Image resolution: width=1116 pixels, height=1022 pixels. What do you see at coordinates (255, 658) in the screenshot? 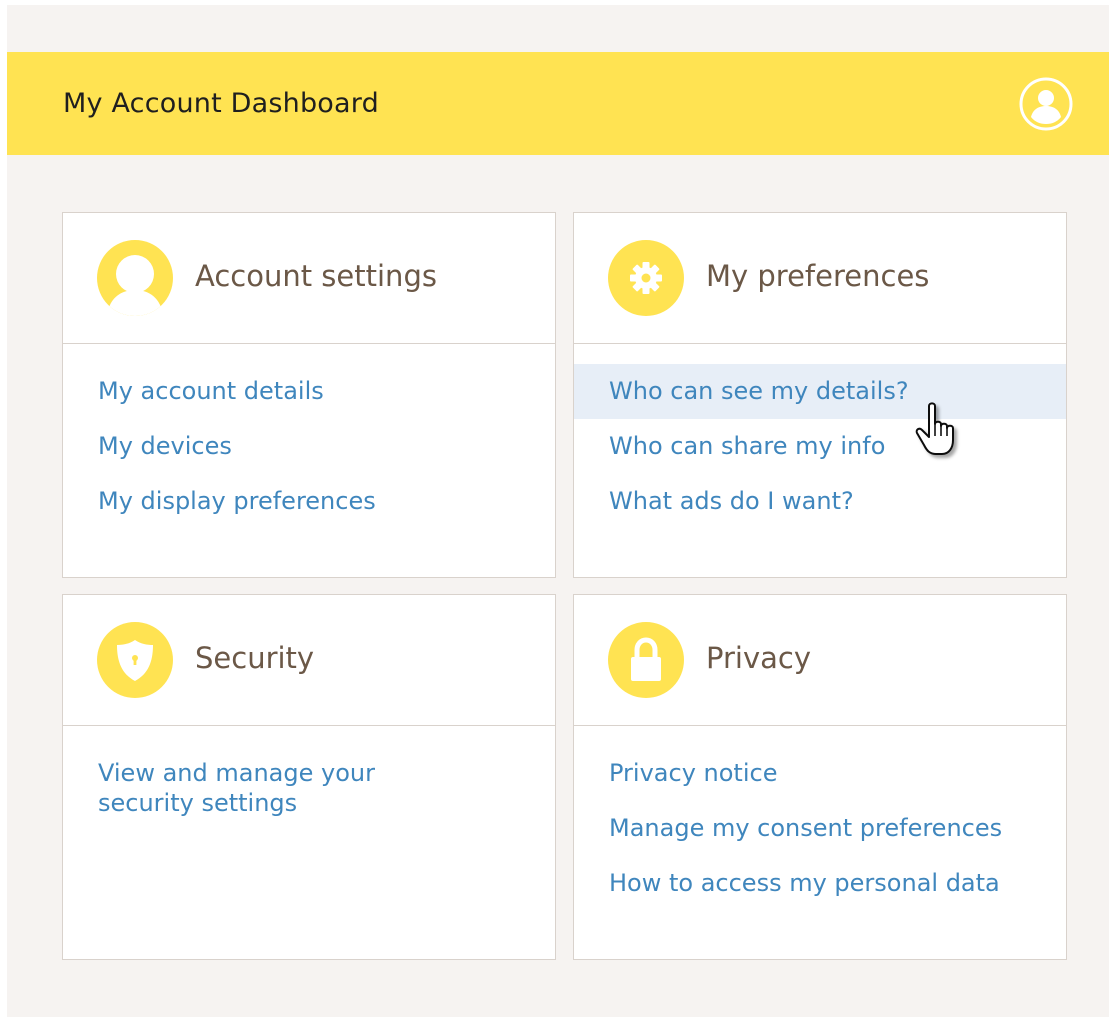
I see `card-title: Security` at bounding box center [255, 658].